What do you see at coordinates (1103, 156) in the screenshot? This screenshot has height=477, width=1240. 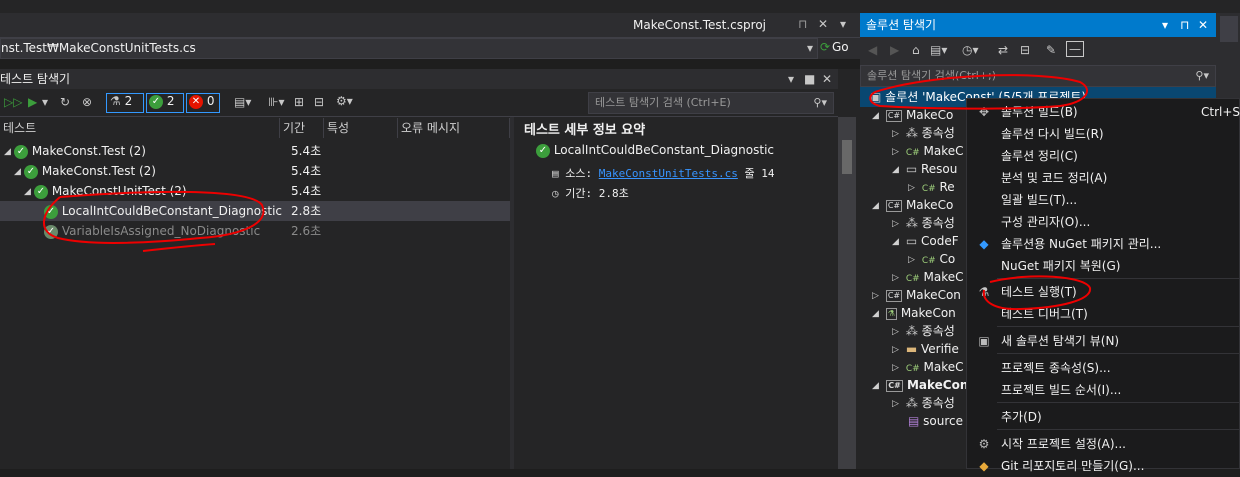 I see `menu-item-clean-solution: 솔루션 정리(C)` at bounding box center [1103, 156].